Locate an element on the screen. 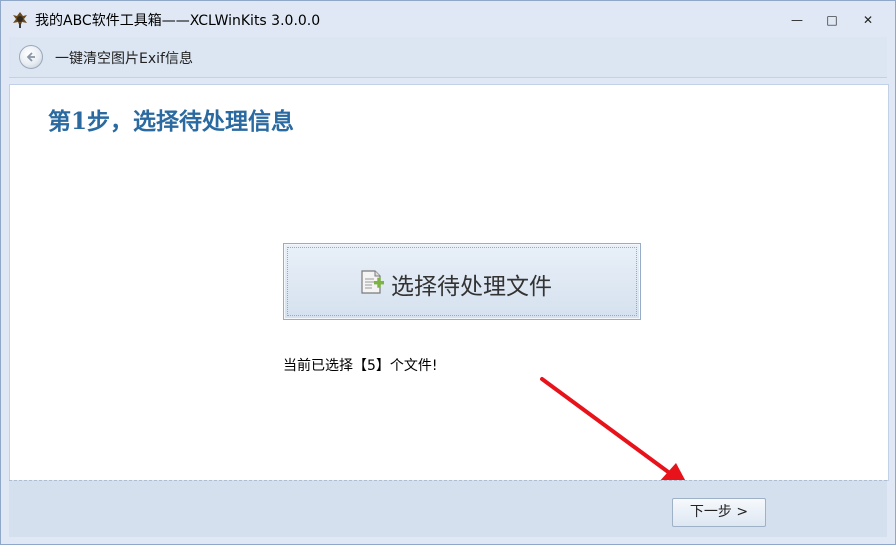 This screenshot has height=545, width=896. select-files-button: 选择待处理文件 is located at coordinates (462, 281).